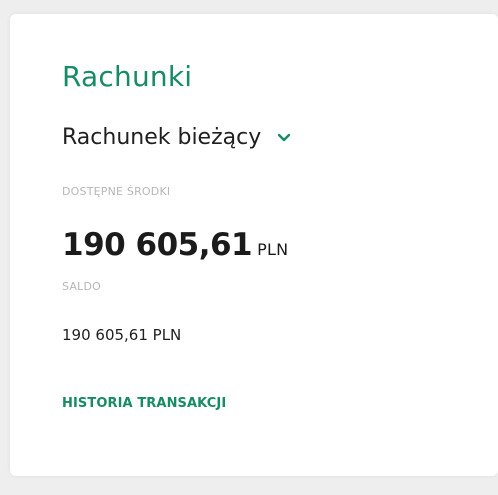 This screenshot has width=498, height=495. What do you see at coordinates (157, 245) in the screenshot?
I see `available-funds-amount: 190 605,61` at bounding box center [157, 245].